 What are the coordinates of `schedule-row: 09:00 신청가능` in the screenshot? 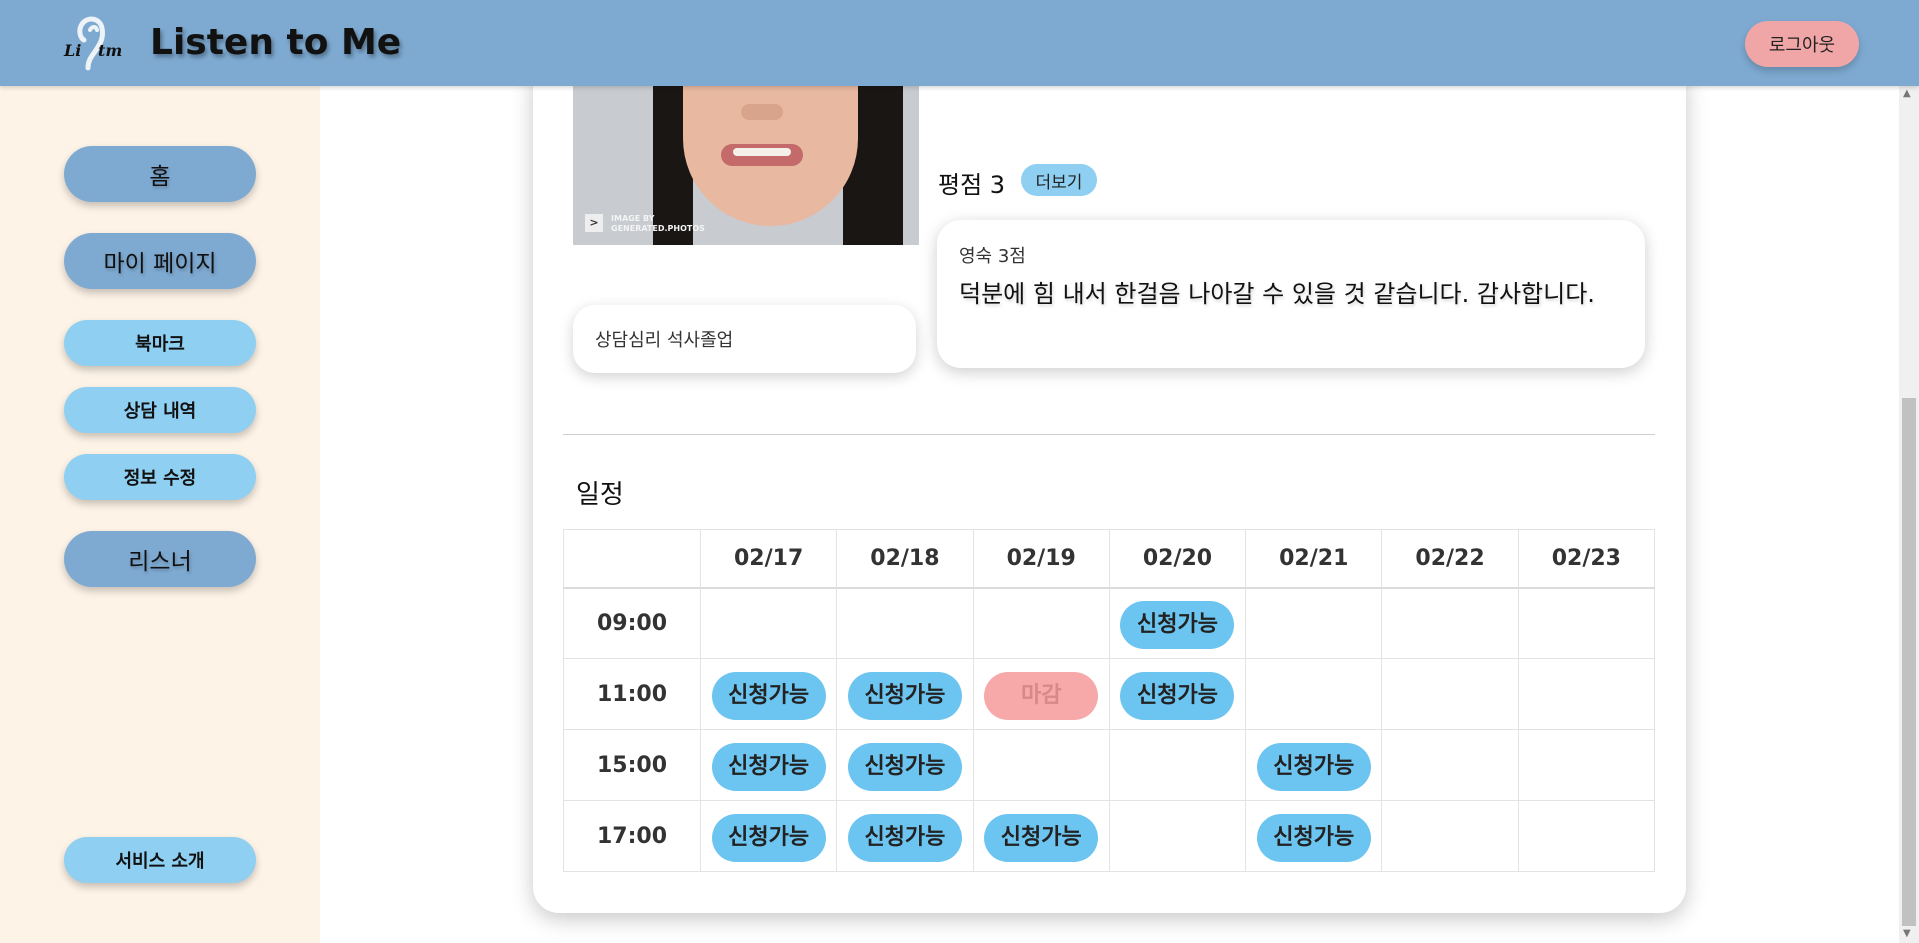 It's located at (1109, 623).